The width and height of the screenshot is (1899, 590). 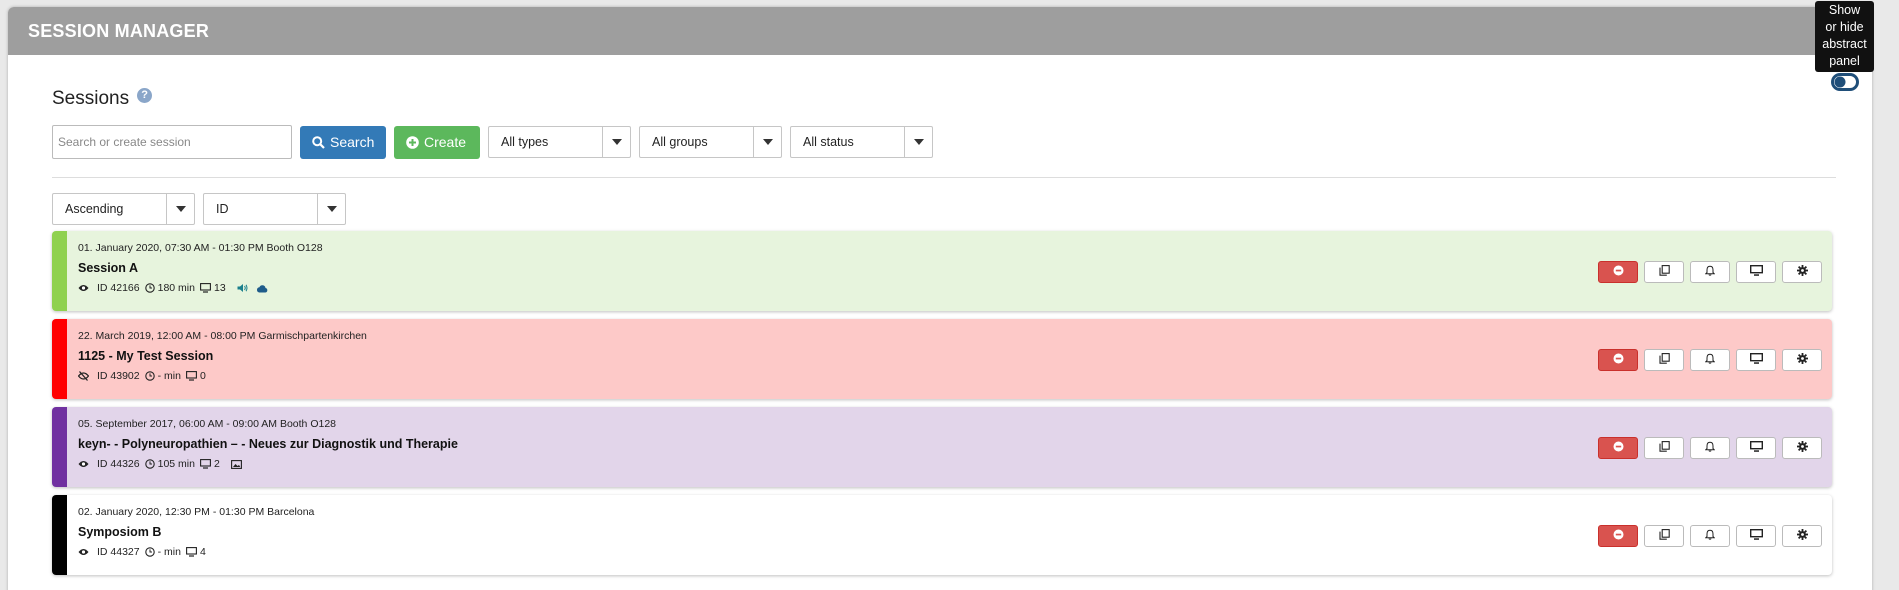 What do you see at coordinates (176, 288) in the screenshot?
I see `session-duration: 180 min` at bounding box center [176, 288].